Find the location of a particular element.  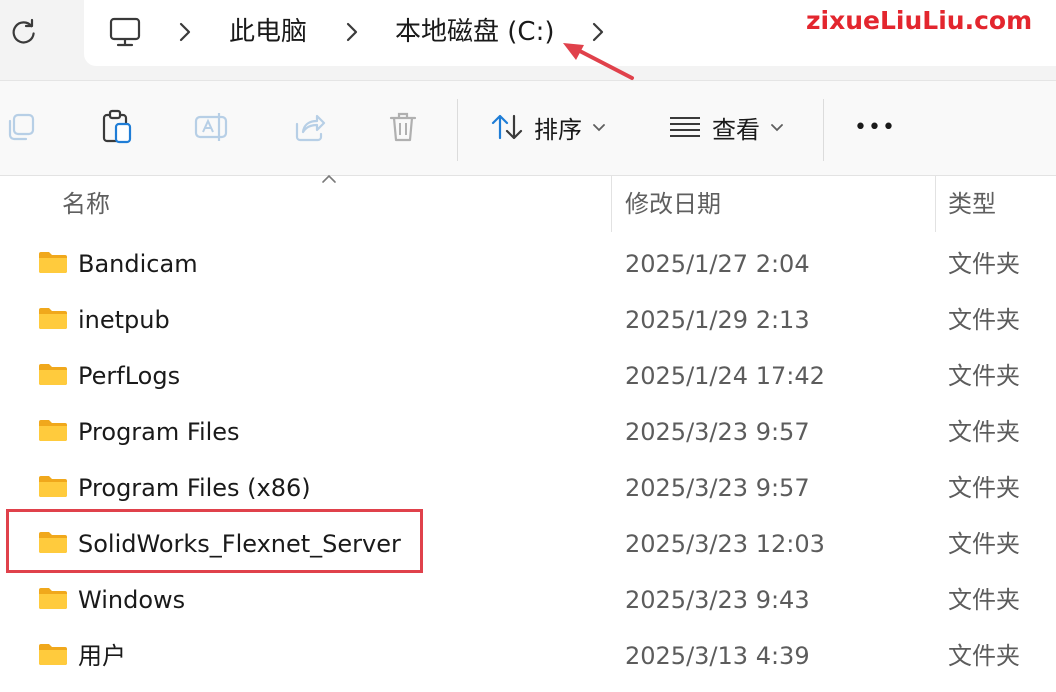

column-header-type: 类型 is located at coordinates (972, 204).